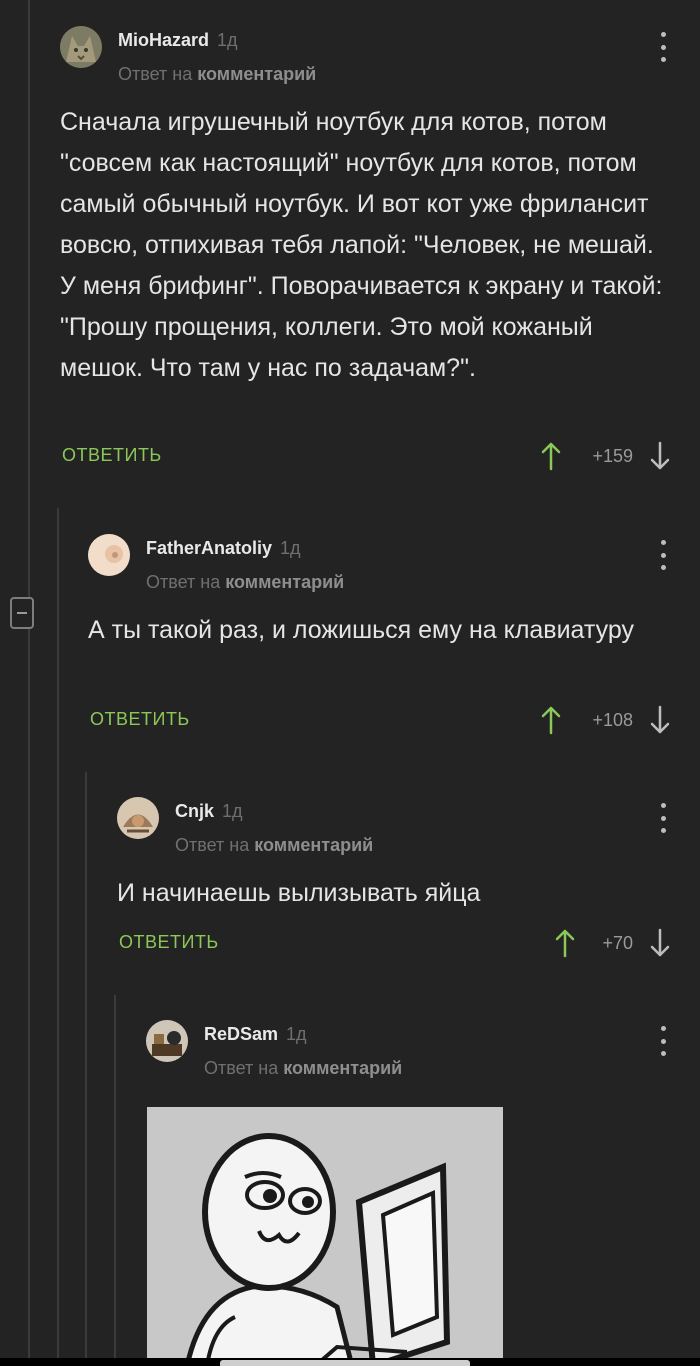 The width and height of the screenshot is (700, 1366). Describe the element at coordinates (612, 456) in the screenshot. I see `vote-score: +159` at that location.